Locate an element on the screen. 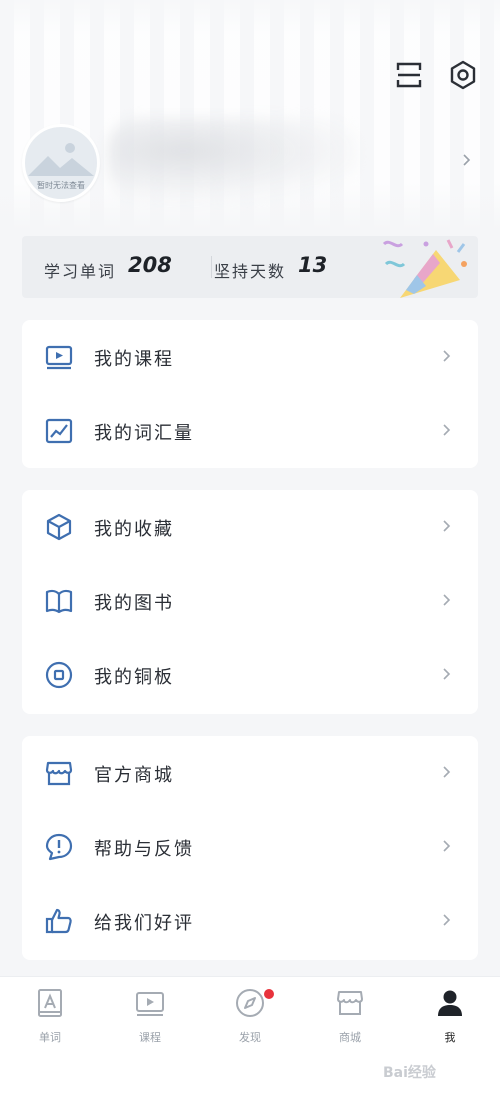 The height and width of the screenshot is (1115, 500). scan-button is located at coordinates (409, 75).